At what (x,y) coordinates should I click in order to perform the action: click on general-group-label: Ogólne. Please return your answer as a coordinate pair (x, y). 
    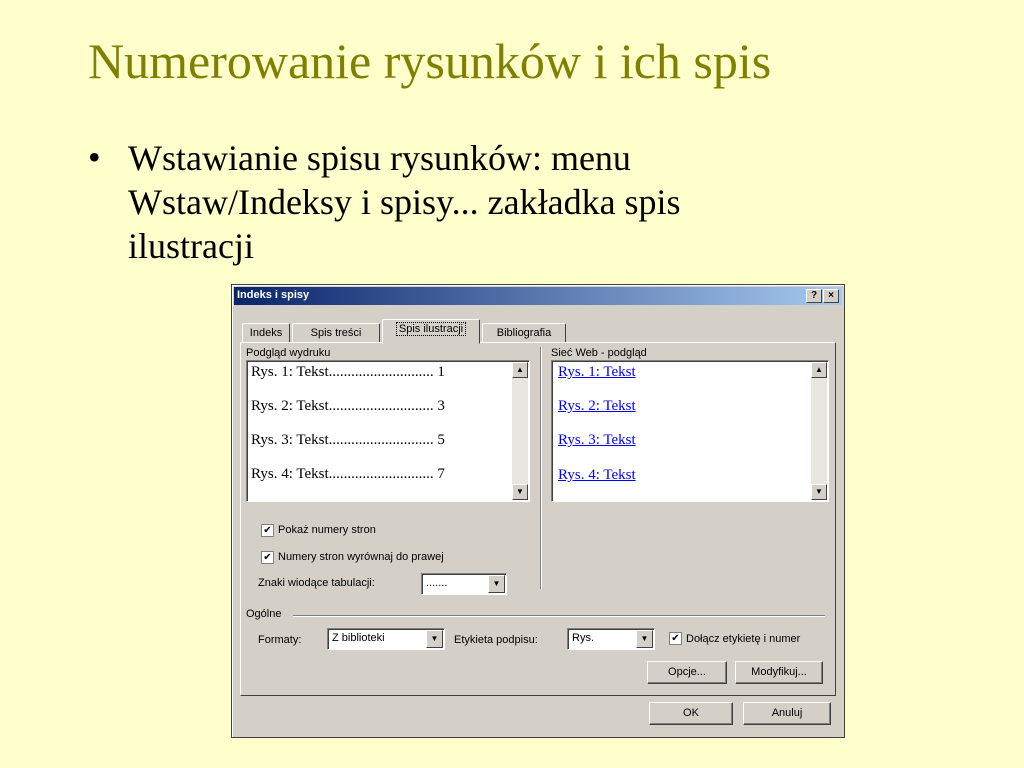
    Looking at the image, I should click on (264, 614).